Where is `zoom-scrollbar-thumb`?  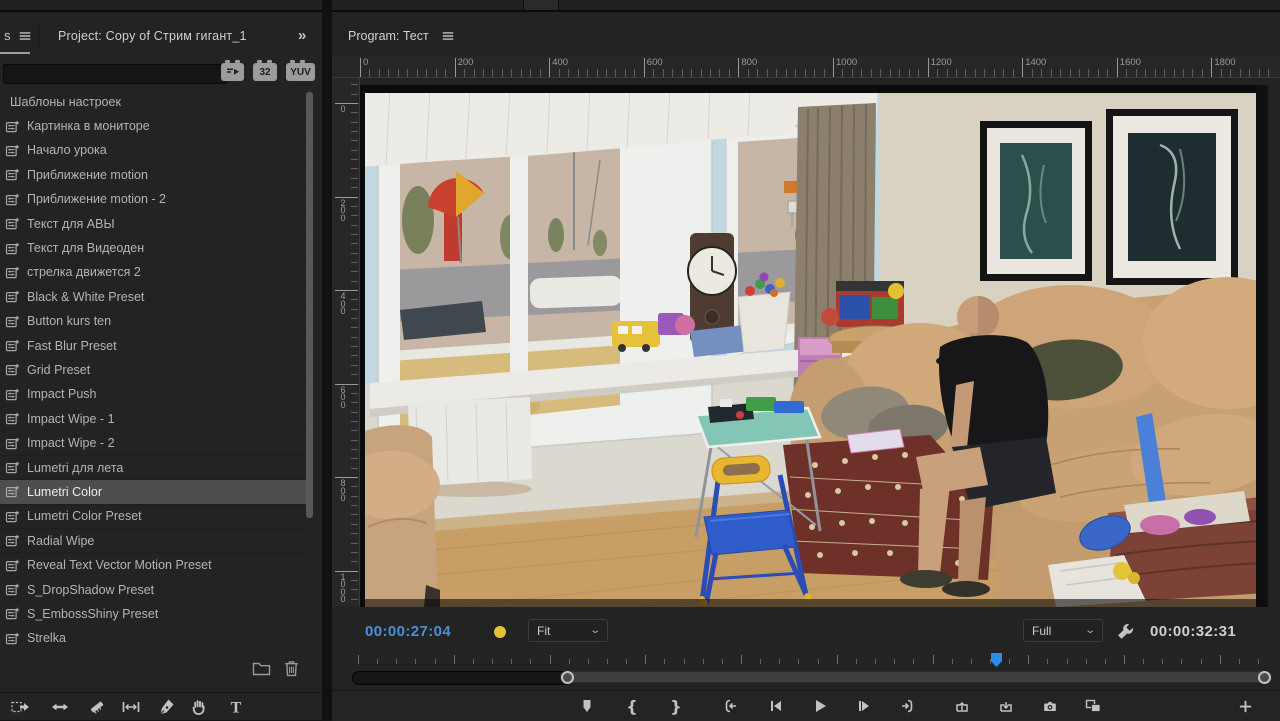
zoom-scrollbar-thumb is located at coordinates (915, 677).